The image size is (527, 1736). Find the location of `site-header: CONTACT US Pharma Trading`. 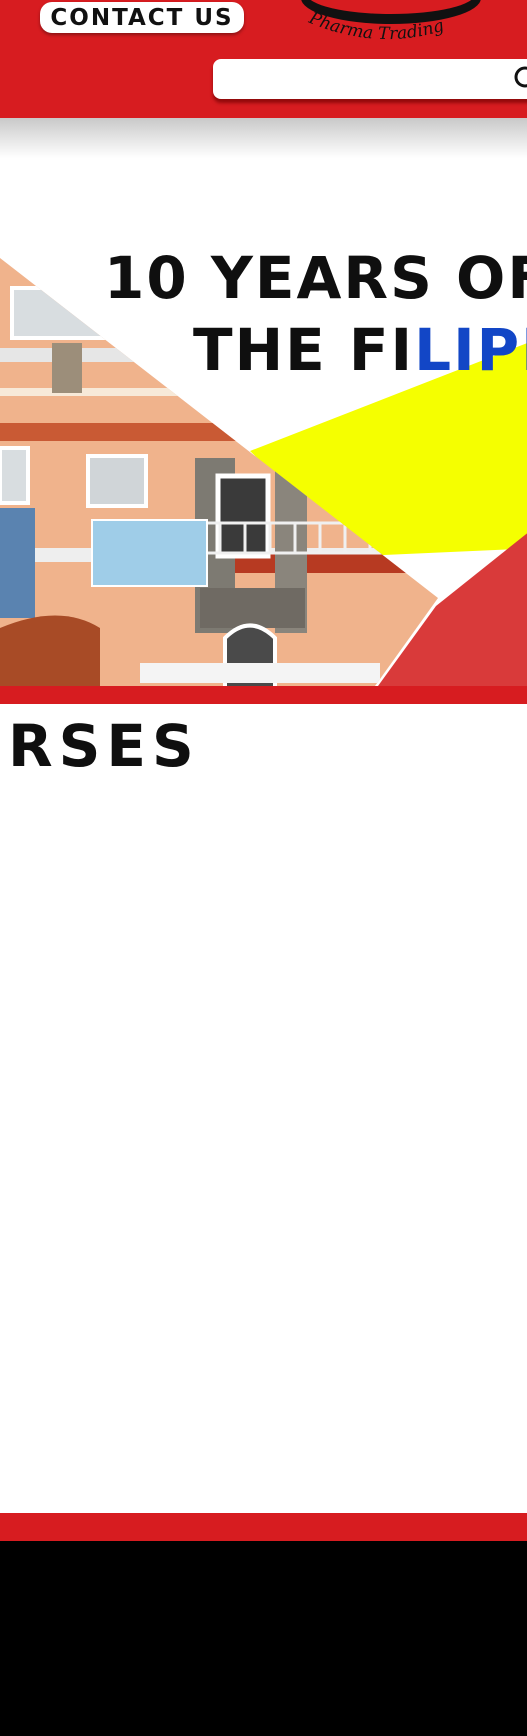

site-header: CONTACT US Pharma Trading is located at coordinates (263, 59).